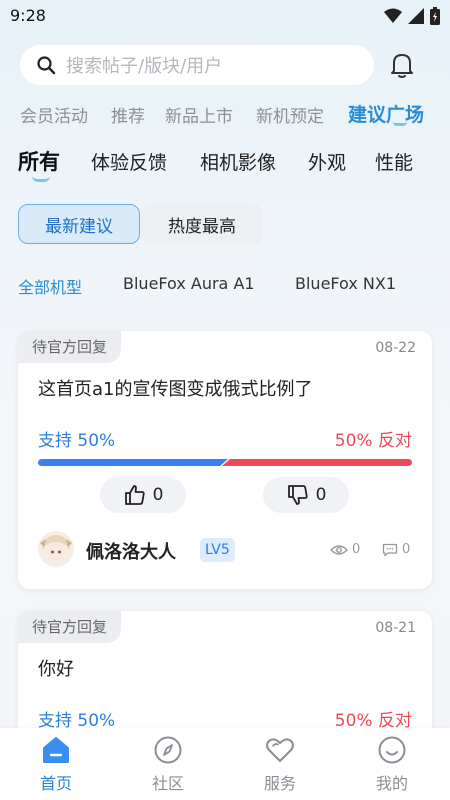 The width and height of the screenshot is (450, 800). I want to click on eye-icon, so click(339, 549).